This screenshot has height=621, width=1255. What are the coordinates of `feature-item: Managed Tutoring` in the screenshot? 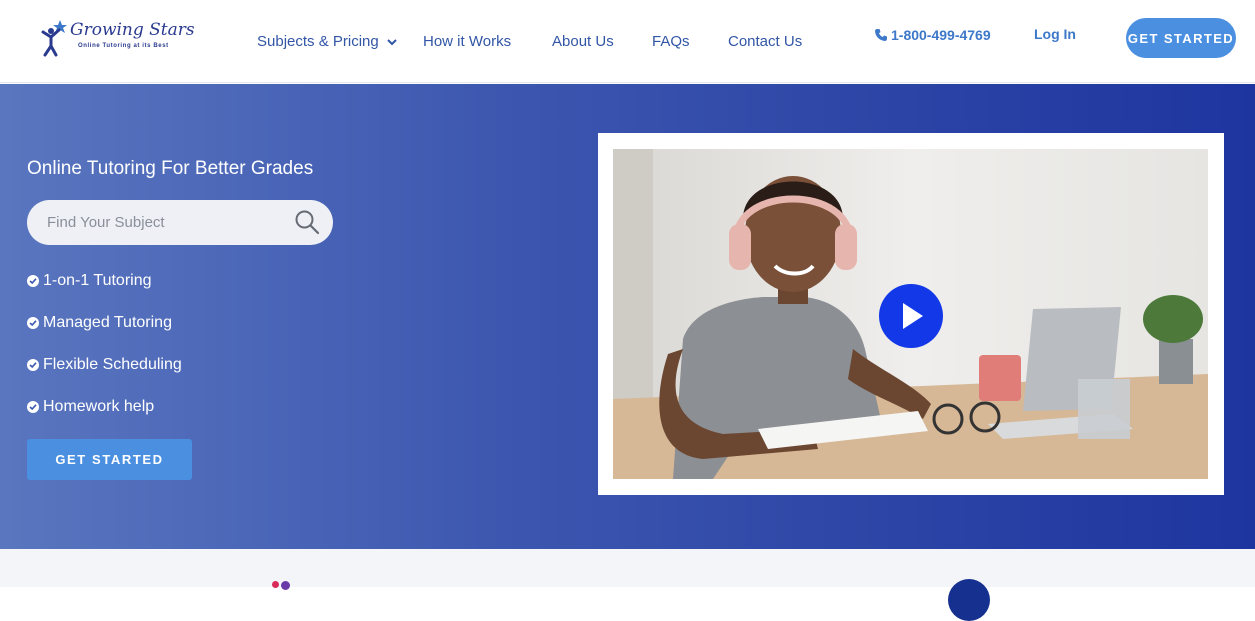 It's located at (99, 323).